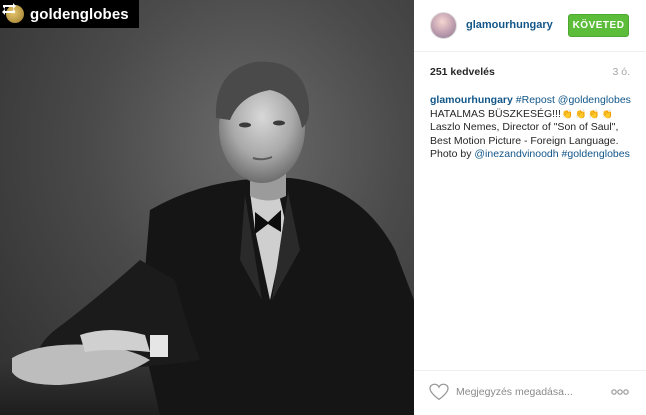  I want to click on repost-badge: goldenglobes, so click(69, 14).